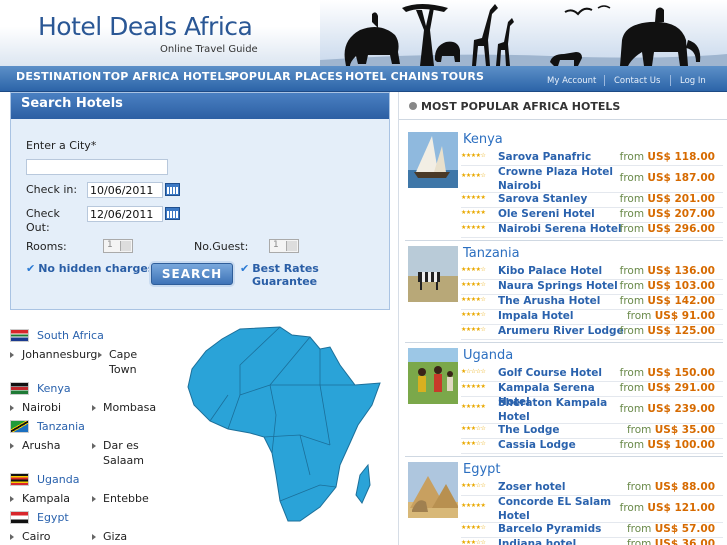  I want to click on hotel-row: ★★★☆☆ Indiana hotel from US$ 36.00, so click(591, 541).